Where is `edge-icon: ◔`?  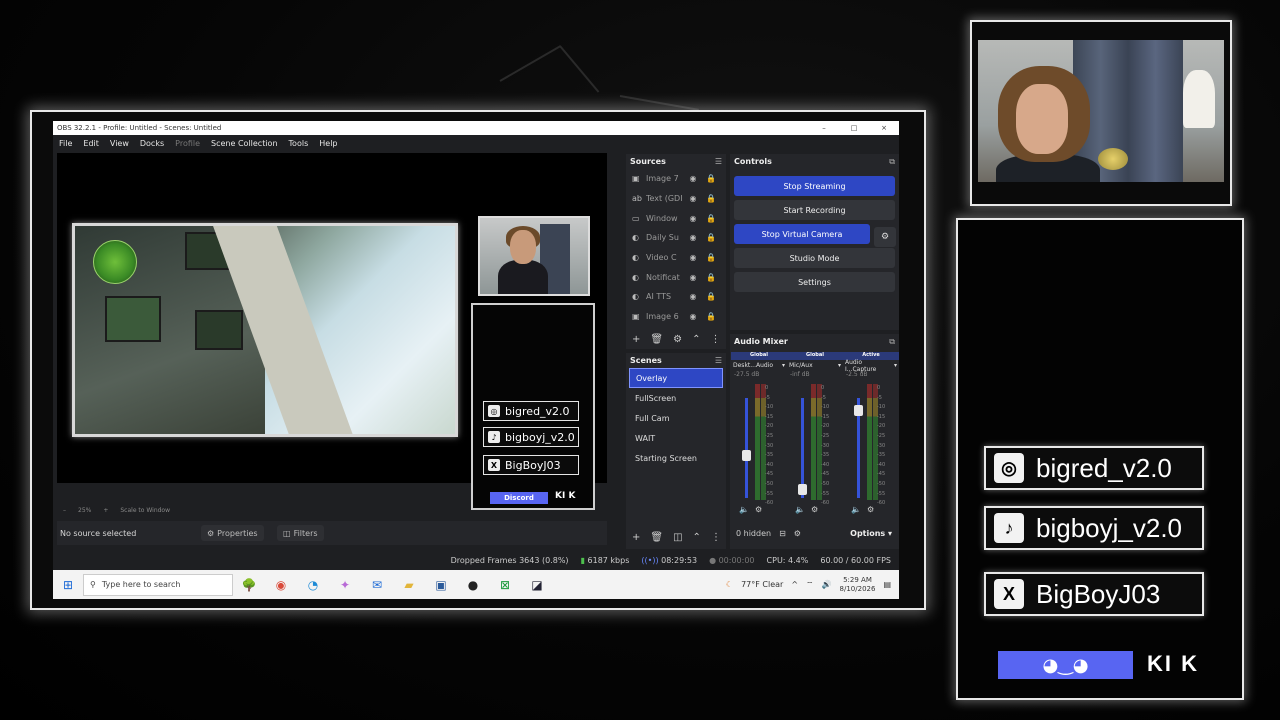 edge-icon: ◔ is located at coordinates (313, 585).